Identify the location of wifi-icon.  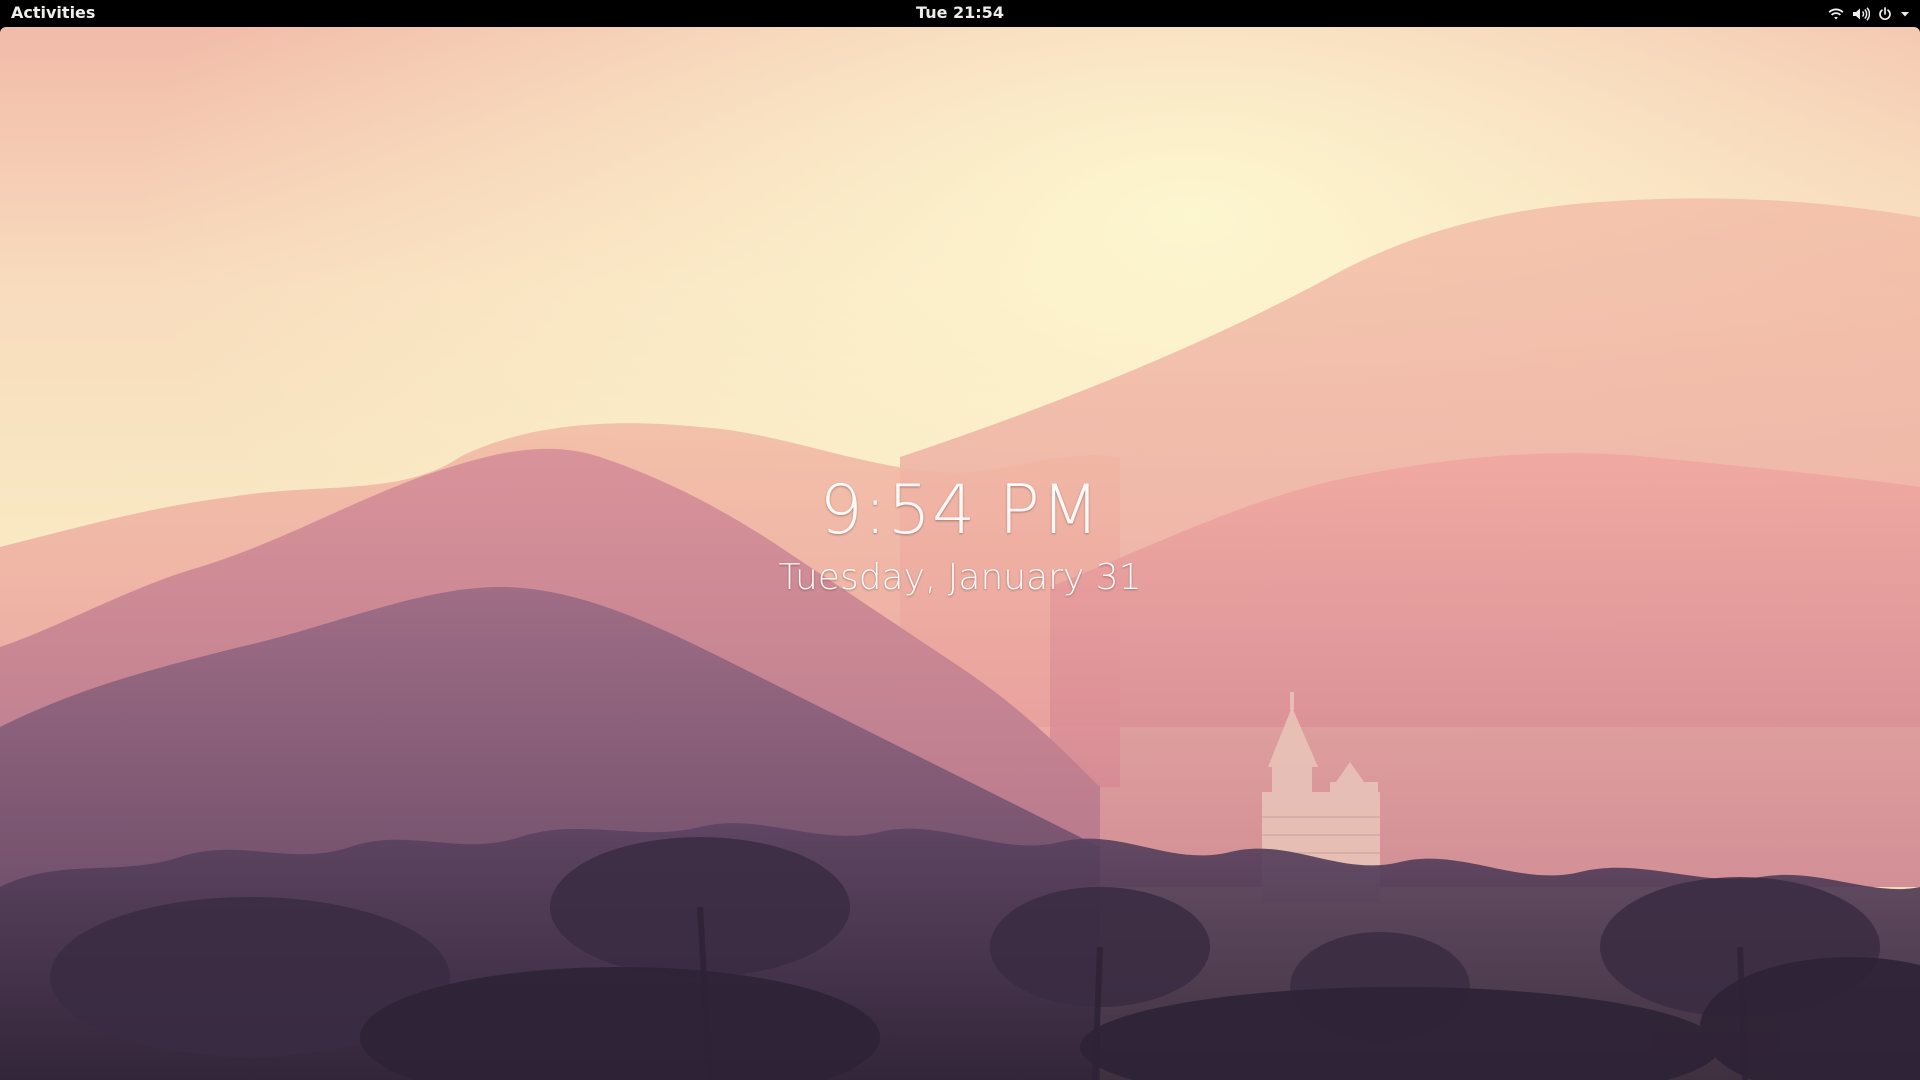
(1836, 14).